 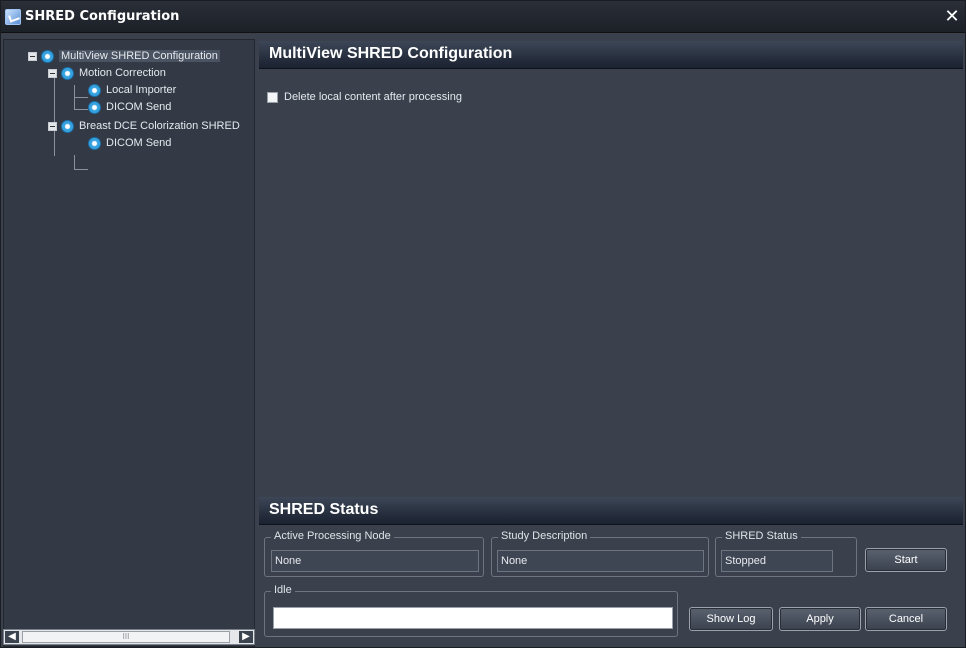 What do you see at coordinates (473, 618) in the screenshot?
I see `progress-bar` at bounding box center [473, 618].